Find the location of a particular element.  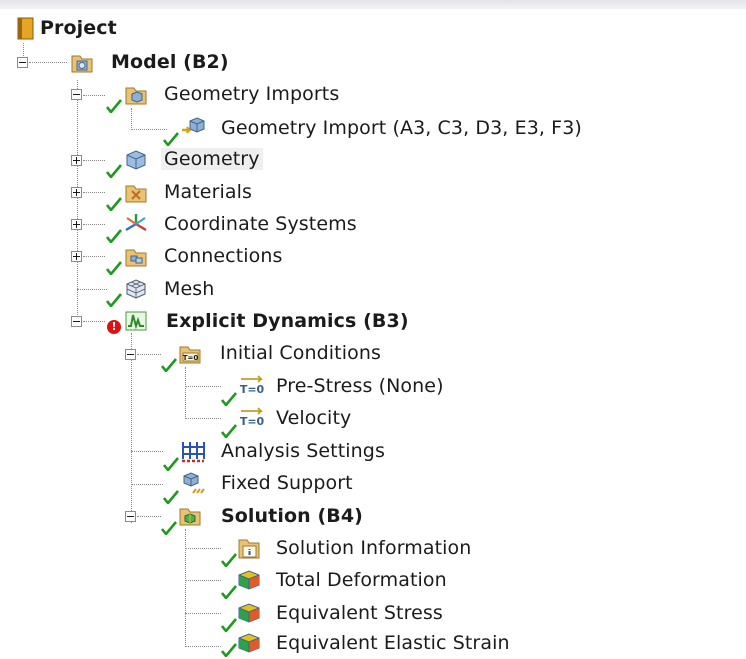

solution-information-icon is located at coordinates (249, 548).